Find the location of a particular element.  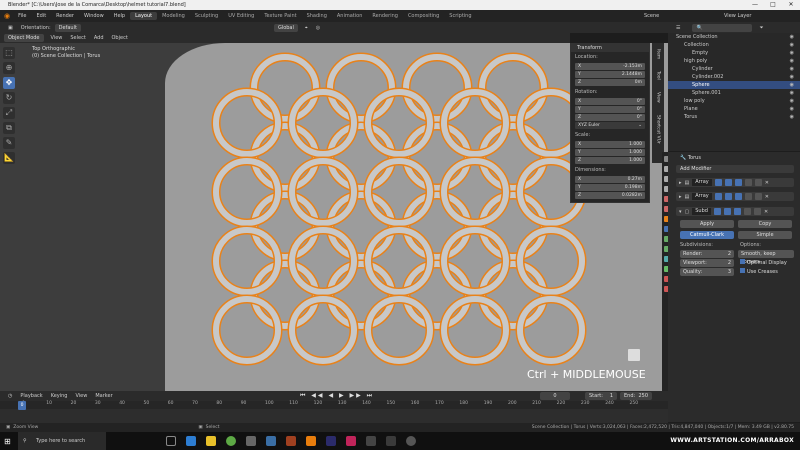

end-frame-field: End: 250 is located at coordinates (636, 396).